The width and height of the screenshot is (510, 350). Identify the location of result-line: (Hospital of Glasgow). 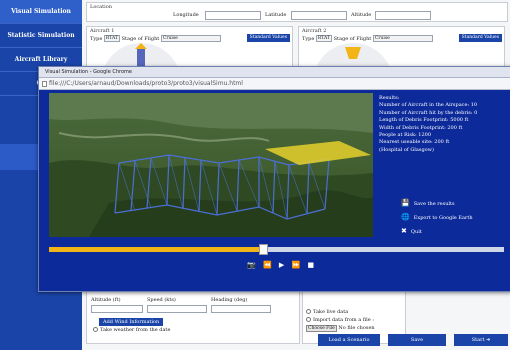
(406, 149).